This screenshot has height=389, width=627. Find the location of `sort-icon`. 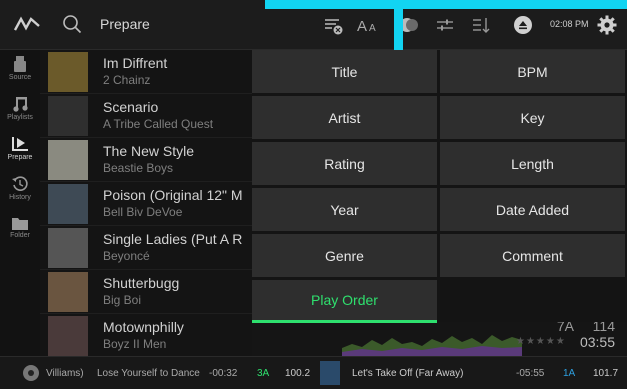

sort-icon is located at coordinates (481, 25).